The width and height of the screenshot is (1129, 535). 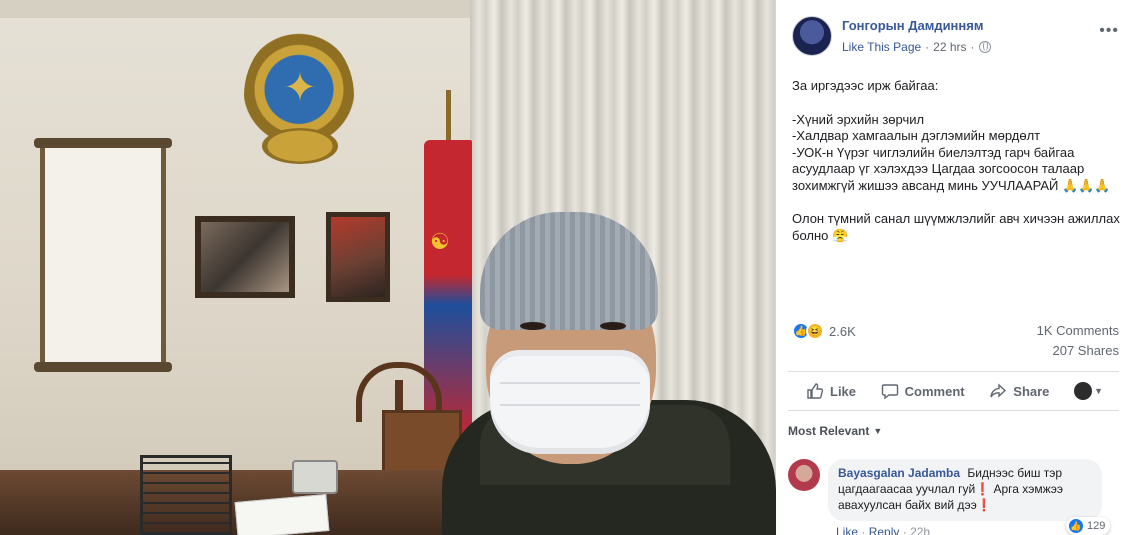 What do you see at coordinates (815, 391) in the screenshot?
I see `thumbs-up-icon` at bounding box center [815, 391].